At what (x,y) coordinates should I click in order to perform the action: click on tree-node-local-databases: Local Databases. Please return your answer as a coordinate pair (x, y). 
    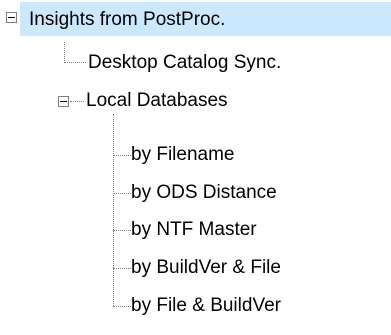
    Looking at the image, I should click on (157, 101).